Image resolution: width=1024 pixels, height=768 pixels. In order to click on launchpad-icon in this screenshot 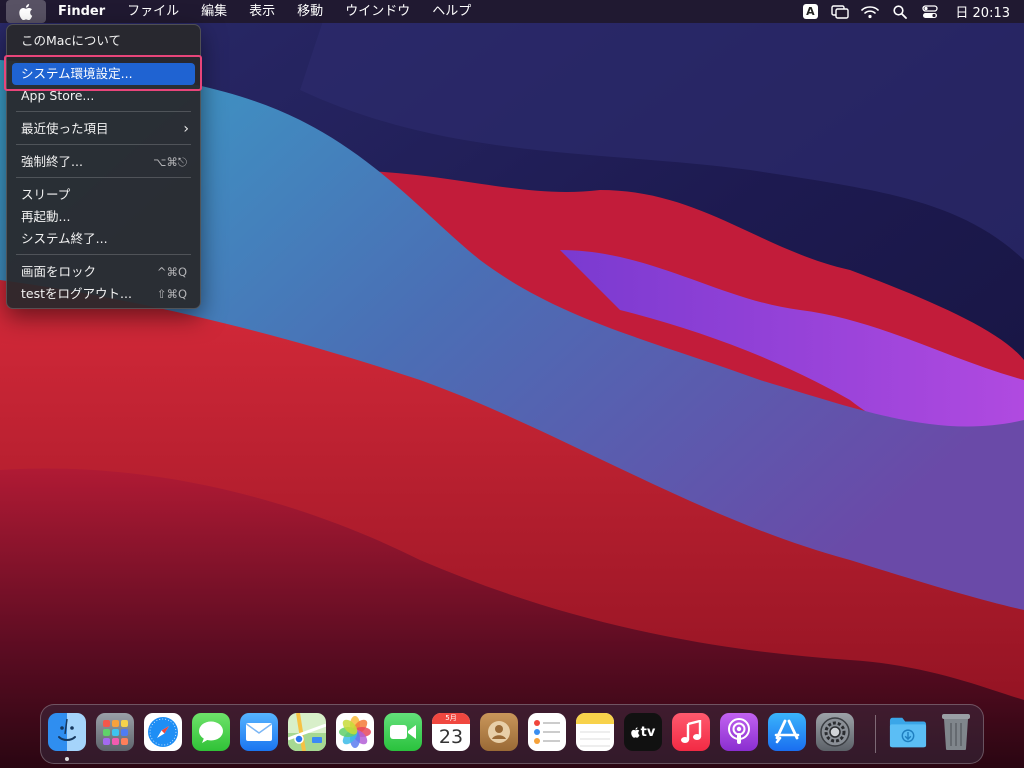, I will do `click(115, 732)`.